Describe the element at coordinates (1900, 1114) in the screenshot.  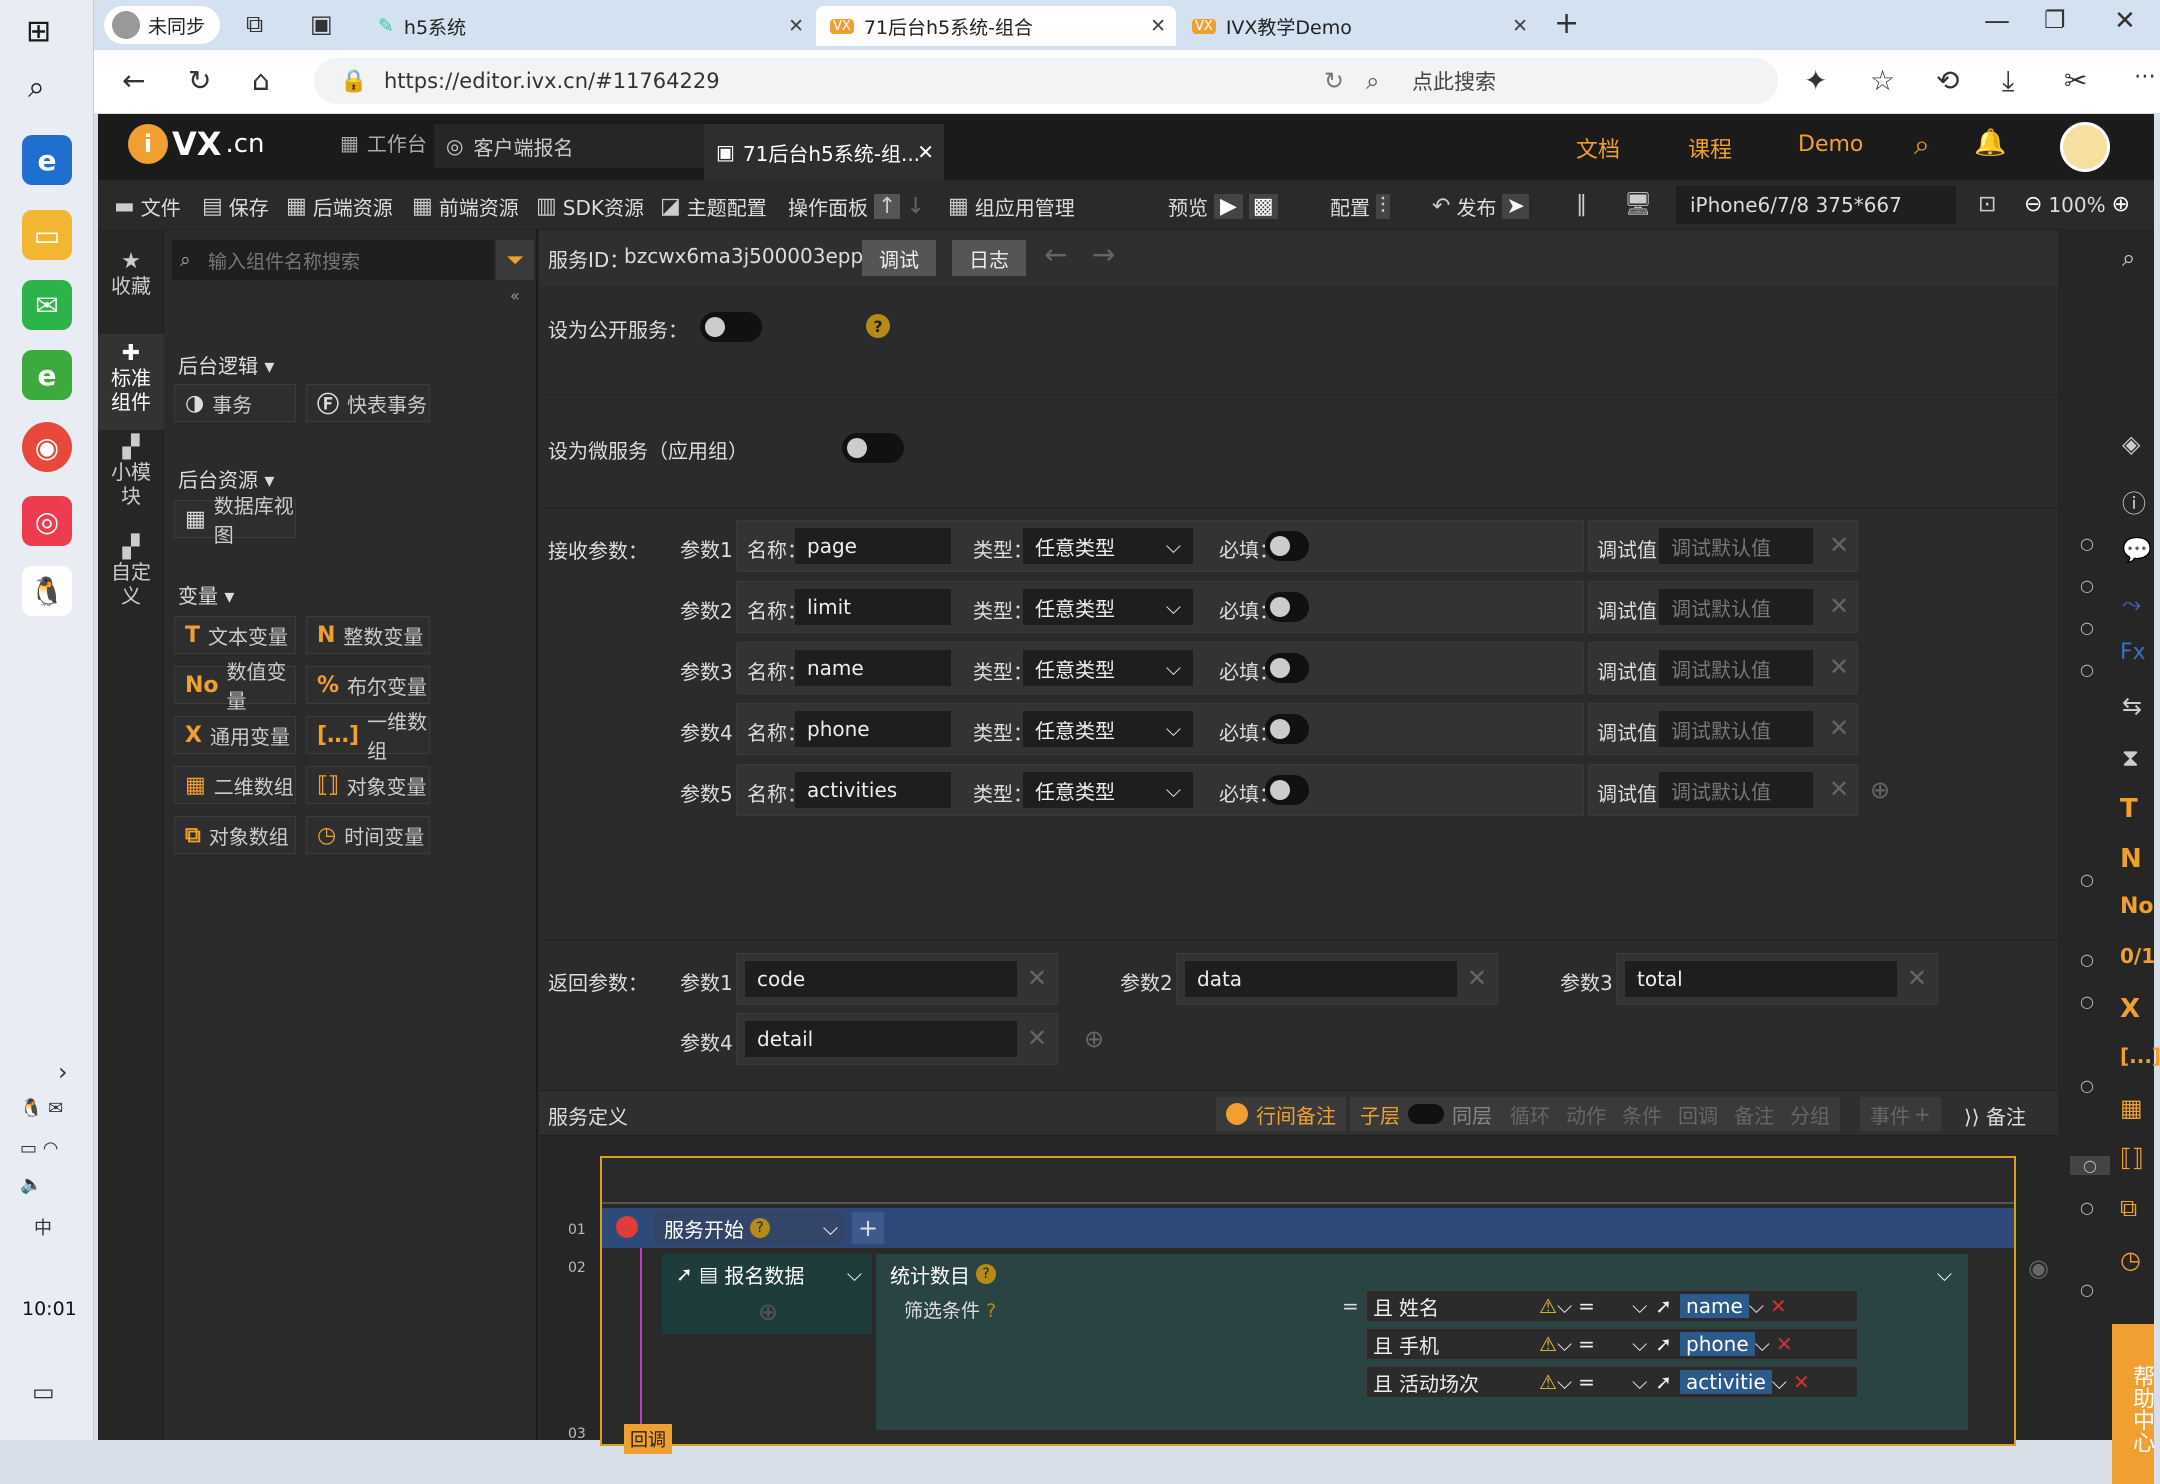
I see `event-button: 事件 +` at that location.